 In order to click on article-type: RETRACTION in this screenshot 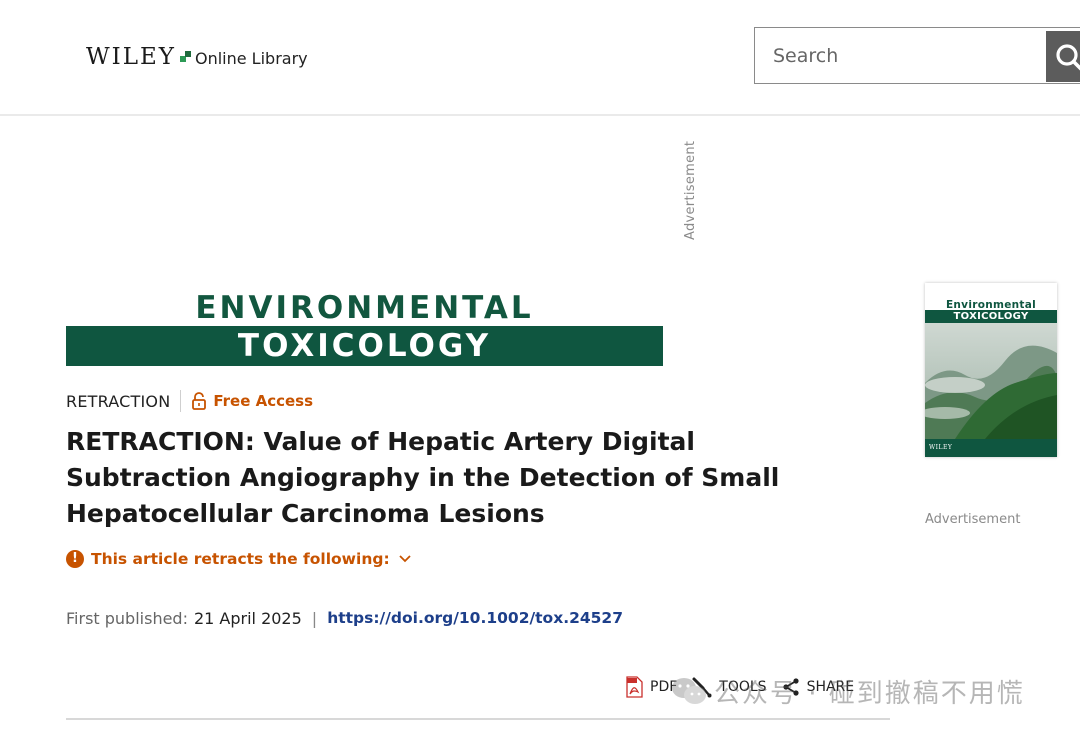, I will do `click(118, 401)`.